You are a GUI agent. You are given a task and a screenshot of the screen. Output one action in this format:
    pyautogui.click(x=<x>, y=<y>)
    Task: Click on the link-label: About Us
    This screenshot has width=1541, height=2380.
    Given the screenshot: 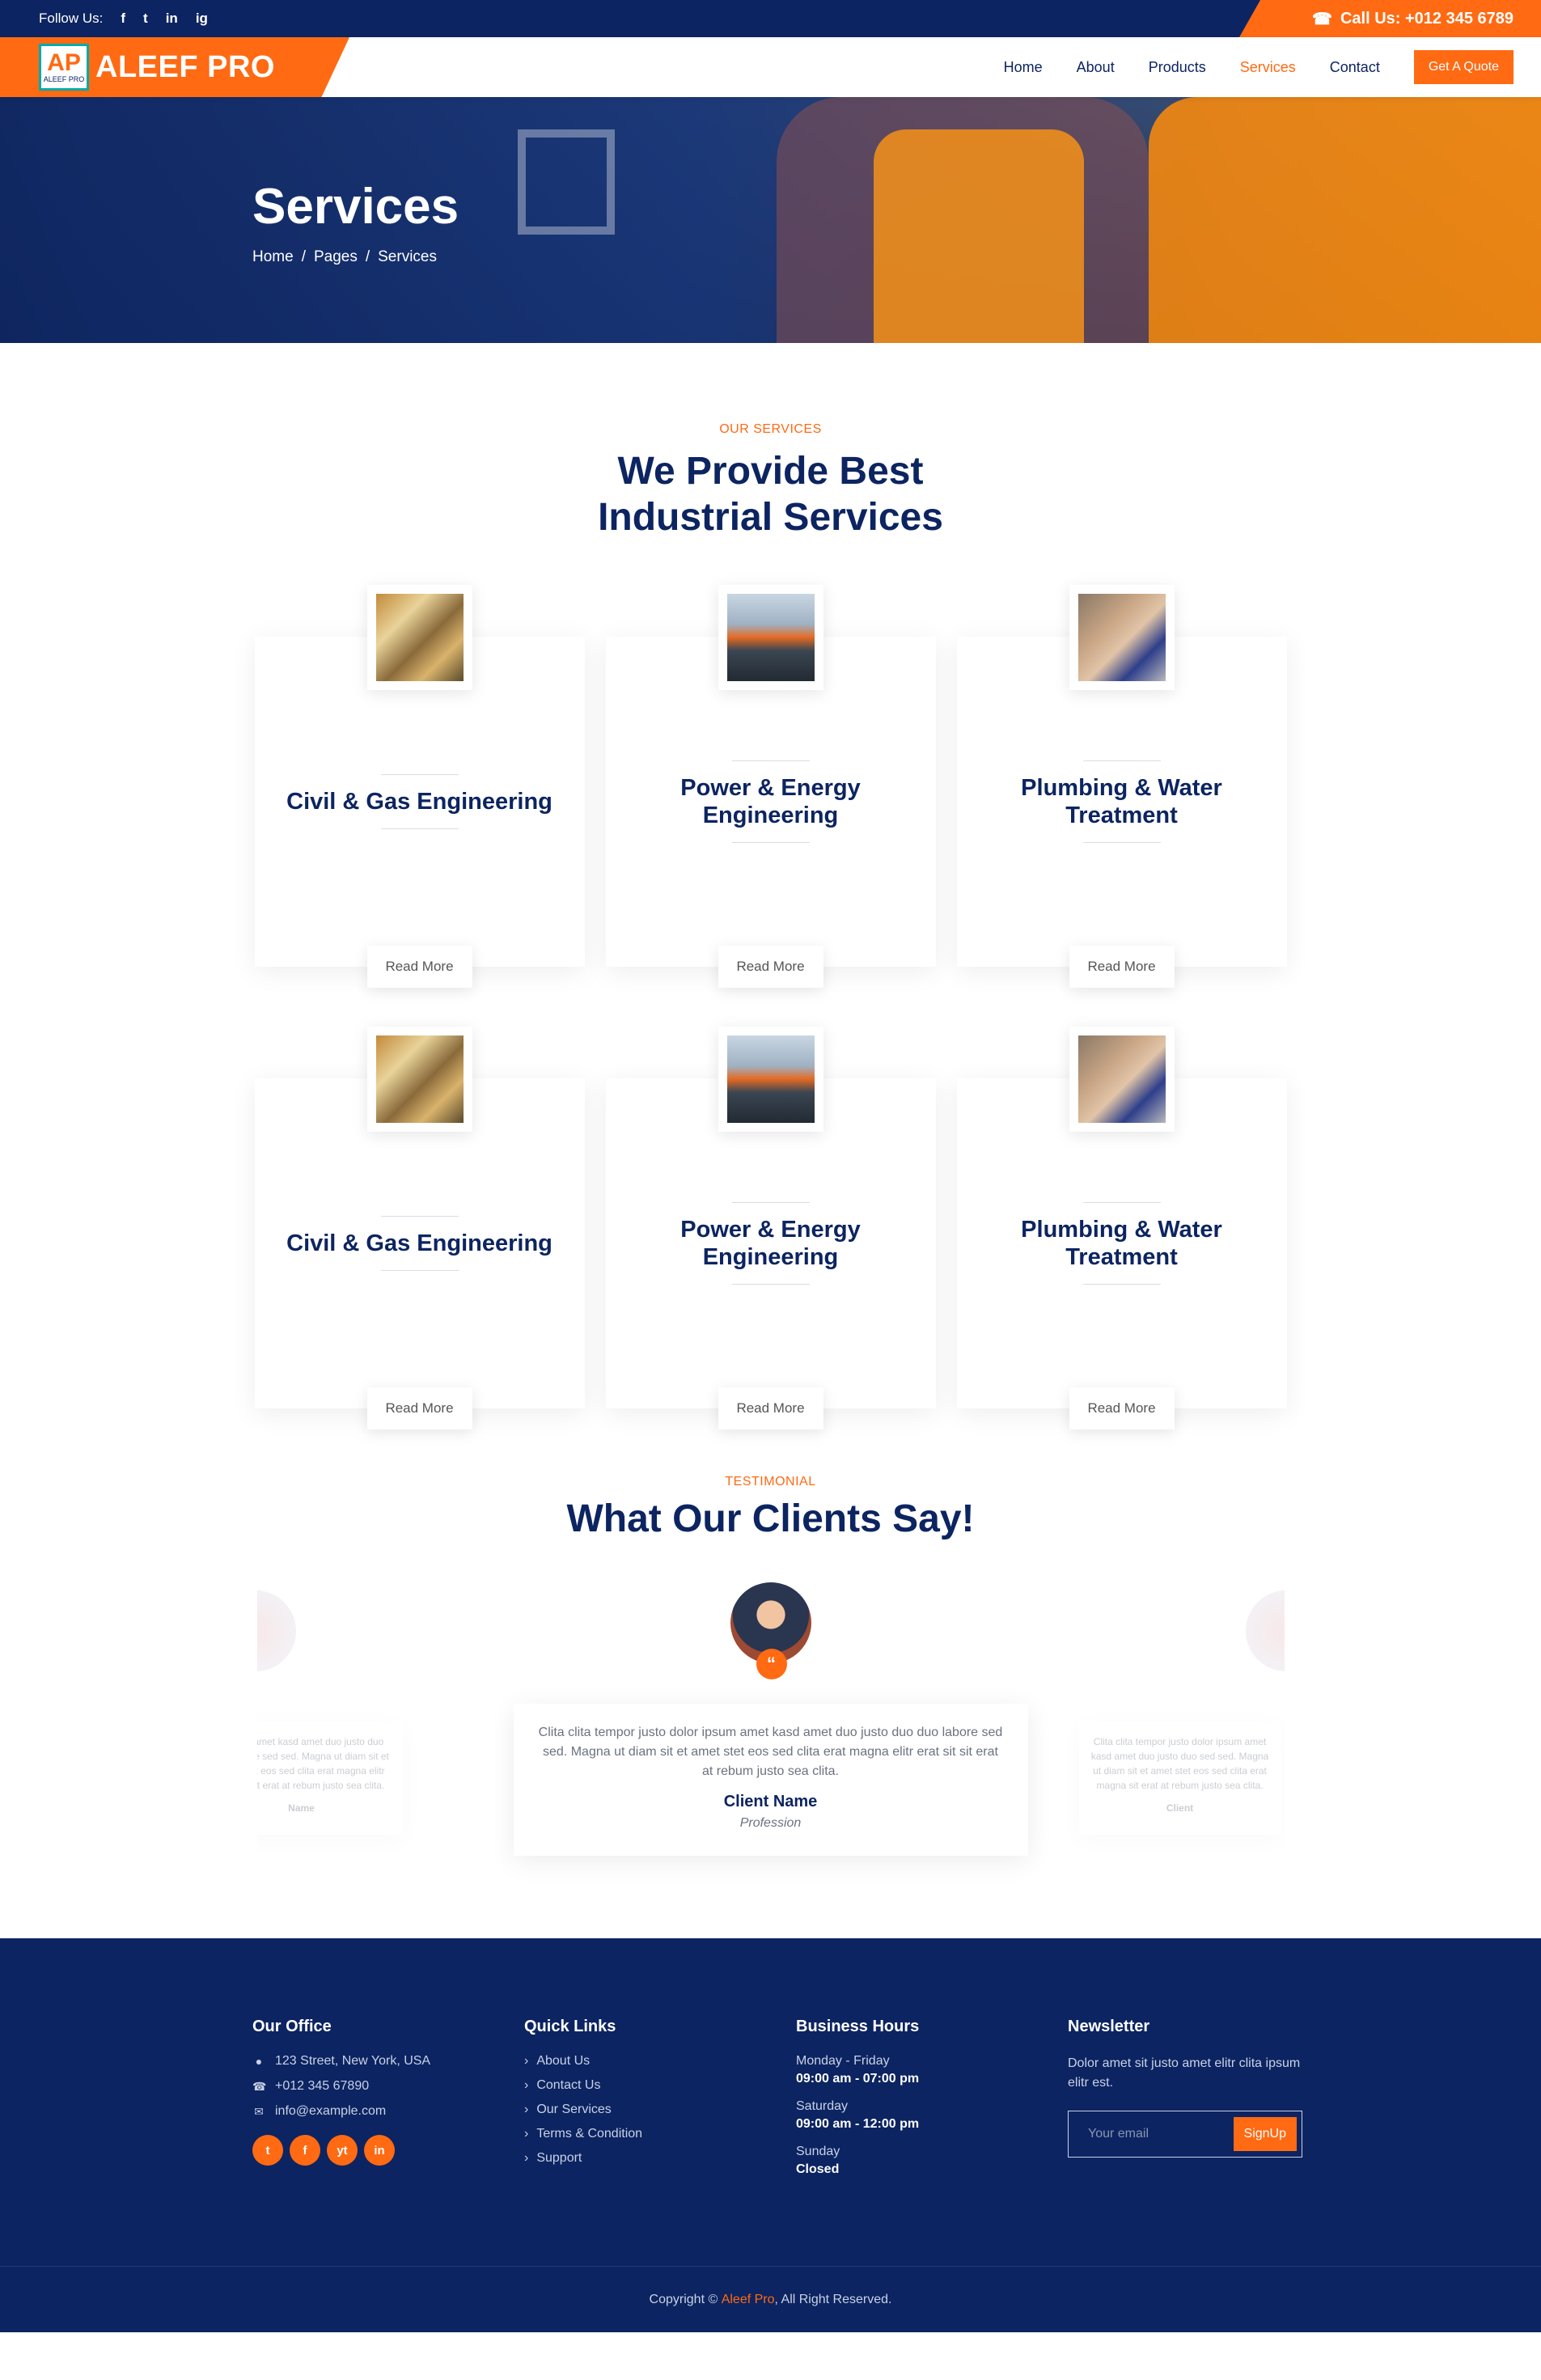 What is the action you would take?
    pyautogui.click(x=563, y=2061)
    